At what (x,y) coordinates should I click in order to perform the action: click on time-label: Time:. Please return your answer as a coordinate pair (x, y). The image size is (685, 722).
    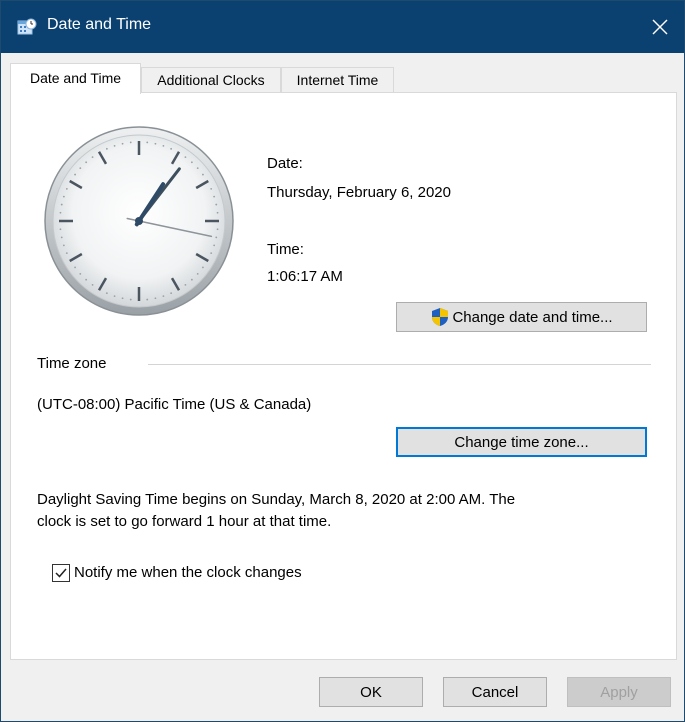
    Looking at the image, I should click on (285, 249).